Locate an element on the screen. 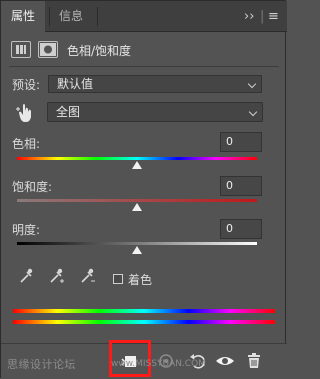 Image resolution: width=320 pixels, height=379 pixels. saturation-label: 饱和度: is located at coordinates (32, 187).